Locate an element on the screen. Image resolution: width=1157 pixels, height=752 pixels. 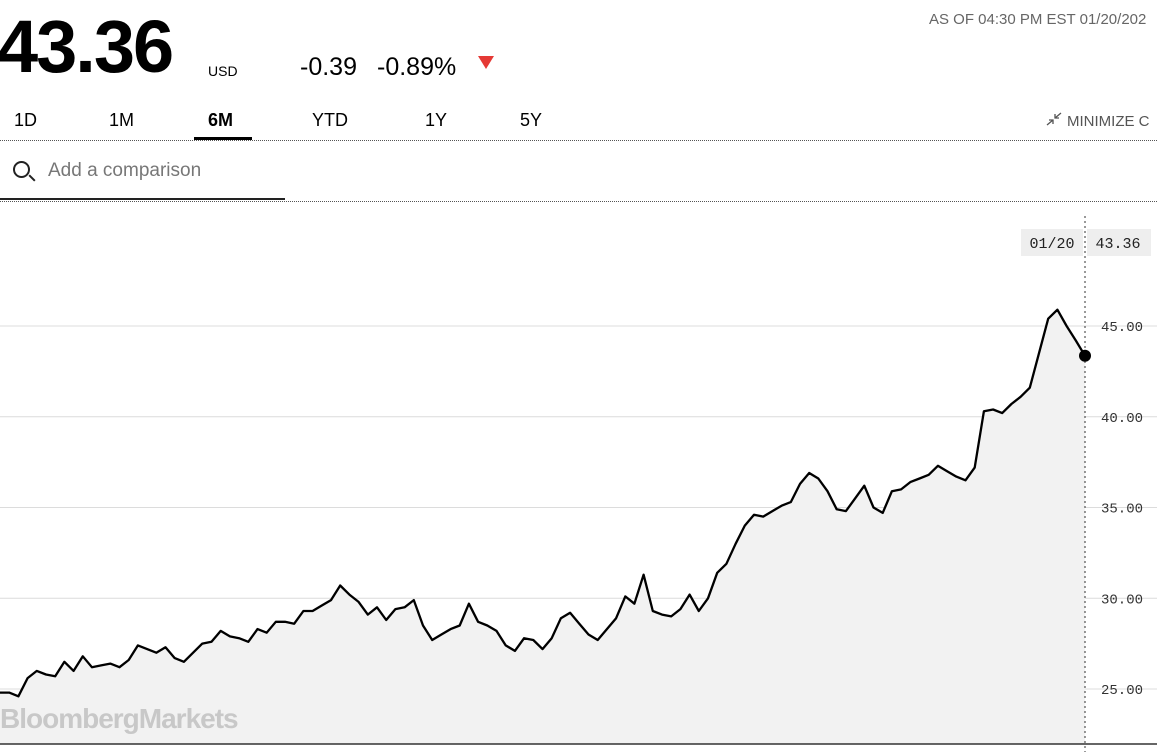
tooltip-date: 01/20 is located at coordinates (1051, 244).